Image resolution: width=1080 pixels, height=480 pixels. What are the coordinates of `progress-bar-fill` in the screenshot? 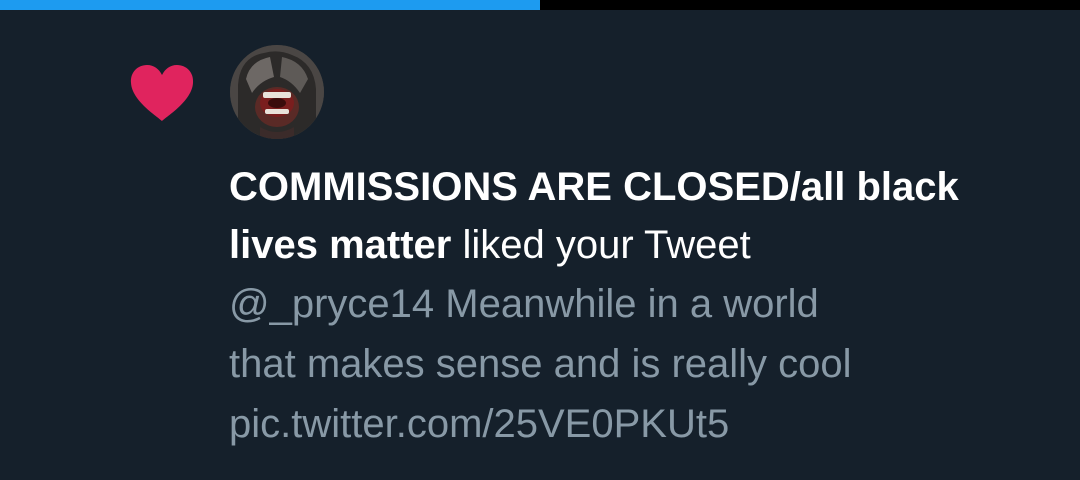 It's located at (270, 5).